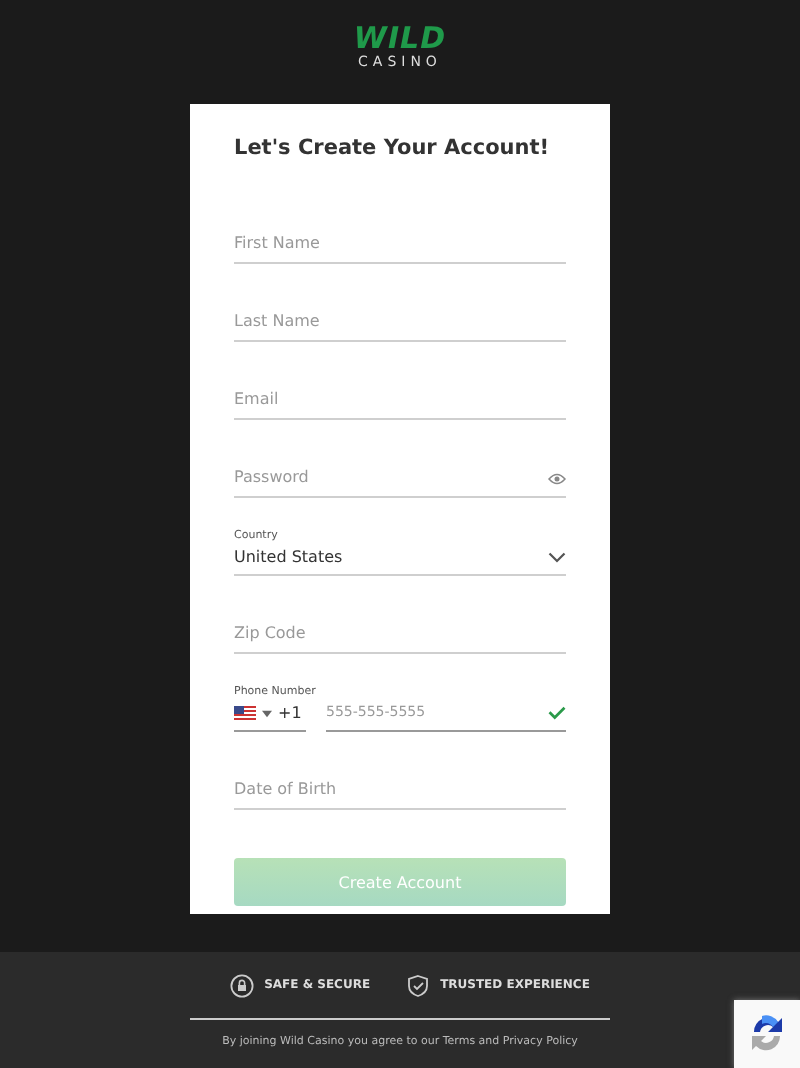 The width and height of the screenshot is (800, 1068). What do you see at coordinates (418, 985) in the screenshot?
I see `shield-check-icon` at bounding box center [418, 985].